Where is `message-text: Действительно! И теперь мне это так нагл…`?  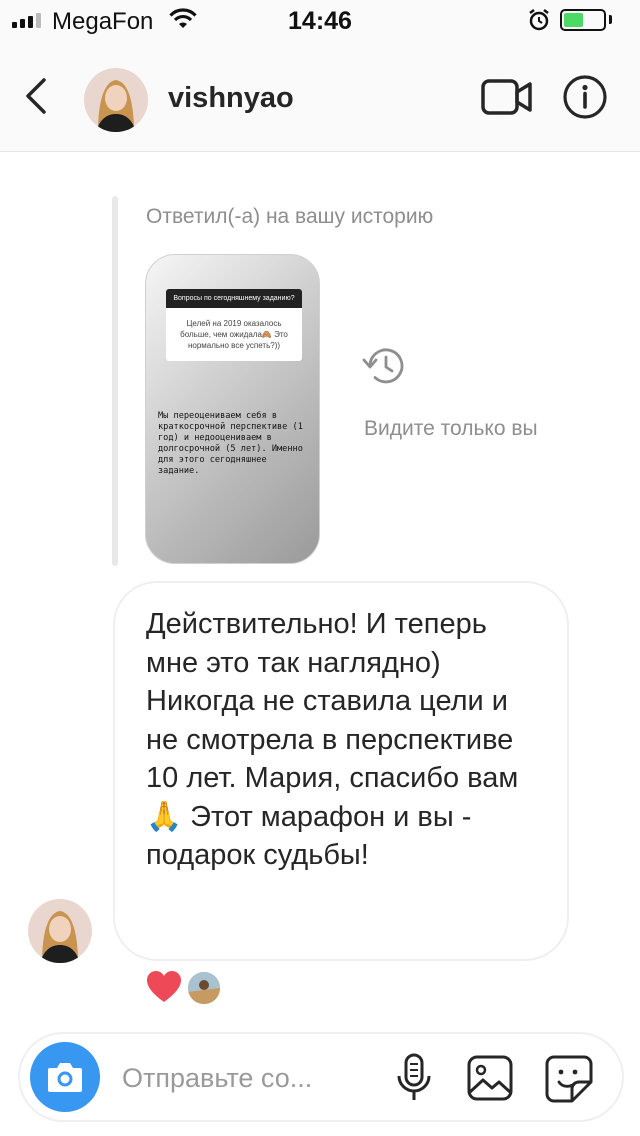 message-text: Действительно! И теперь мне это так нагл… is located at coordinates (332, 739).